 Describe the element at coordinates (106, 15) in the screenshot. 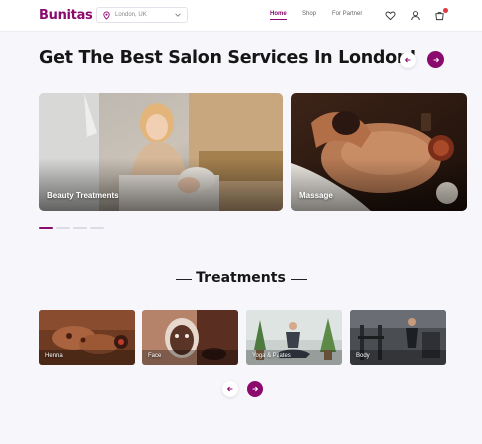

I see `location-pin-icon` at that location.